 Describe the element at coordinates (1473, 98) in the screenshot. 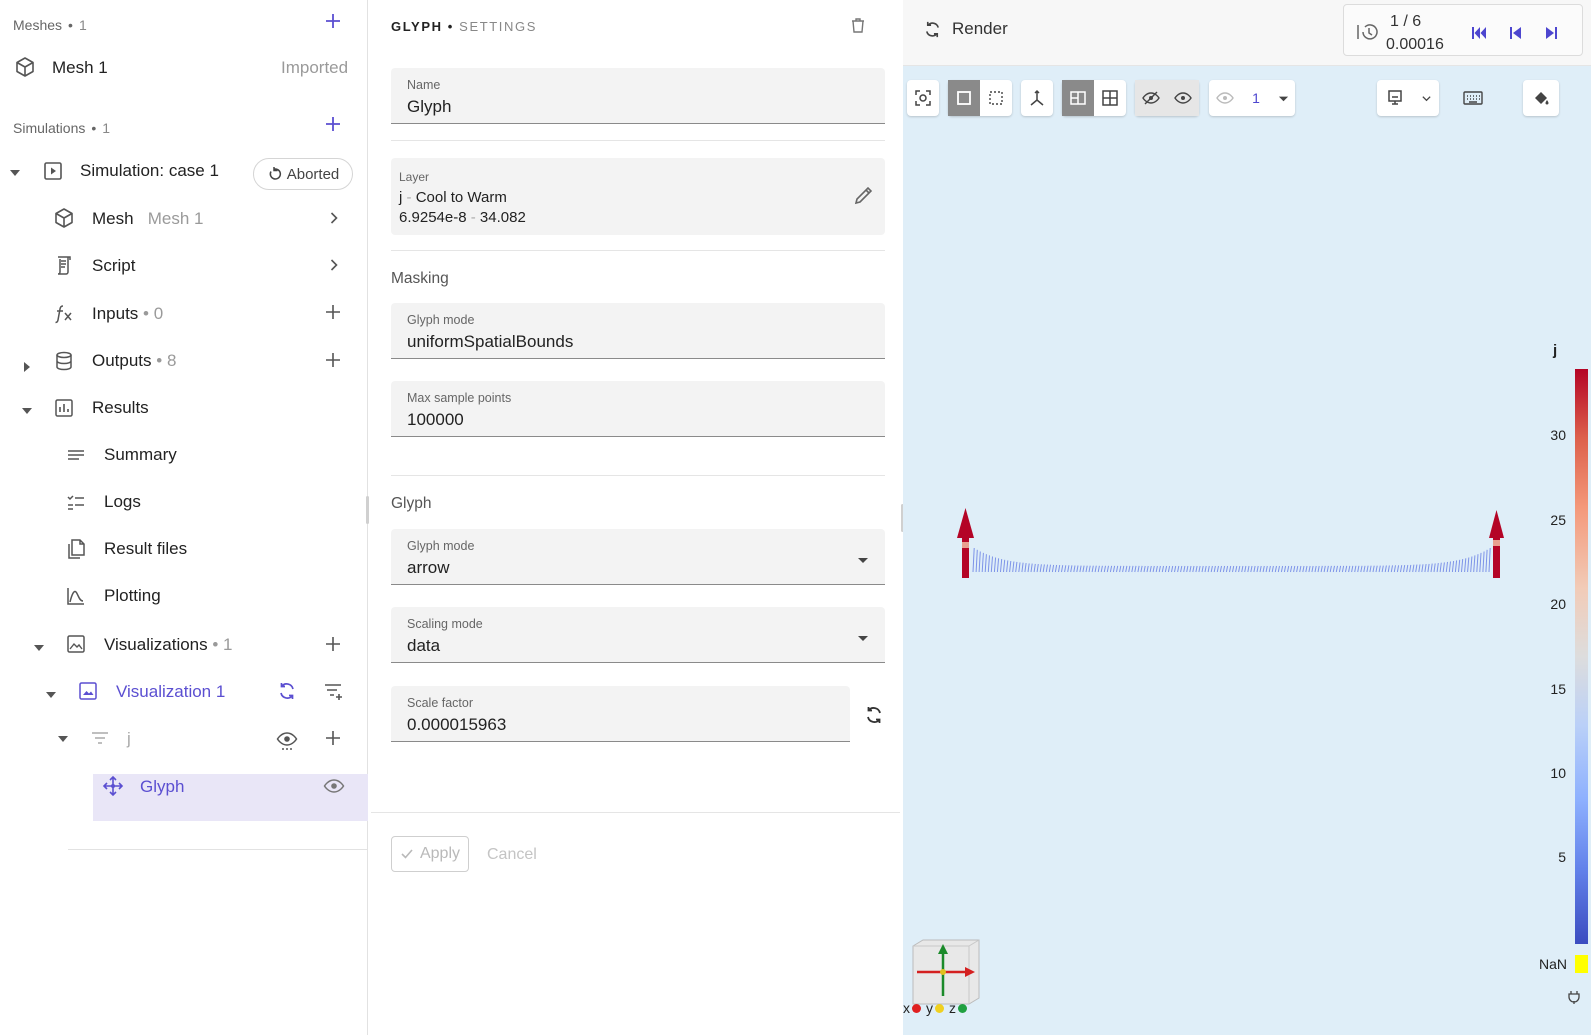

I see `keyboard-icon` at that location.